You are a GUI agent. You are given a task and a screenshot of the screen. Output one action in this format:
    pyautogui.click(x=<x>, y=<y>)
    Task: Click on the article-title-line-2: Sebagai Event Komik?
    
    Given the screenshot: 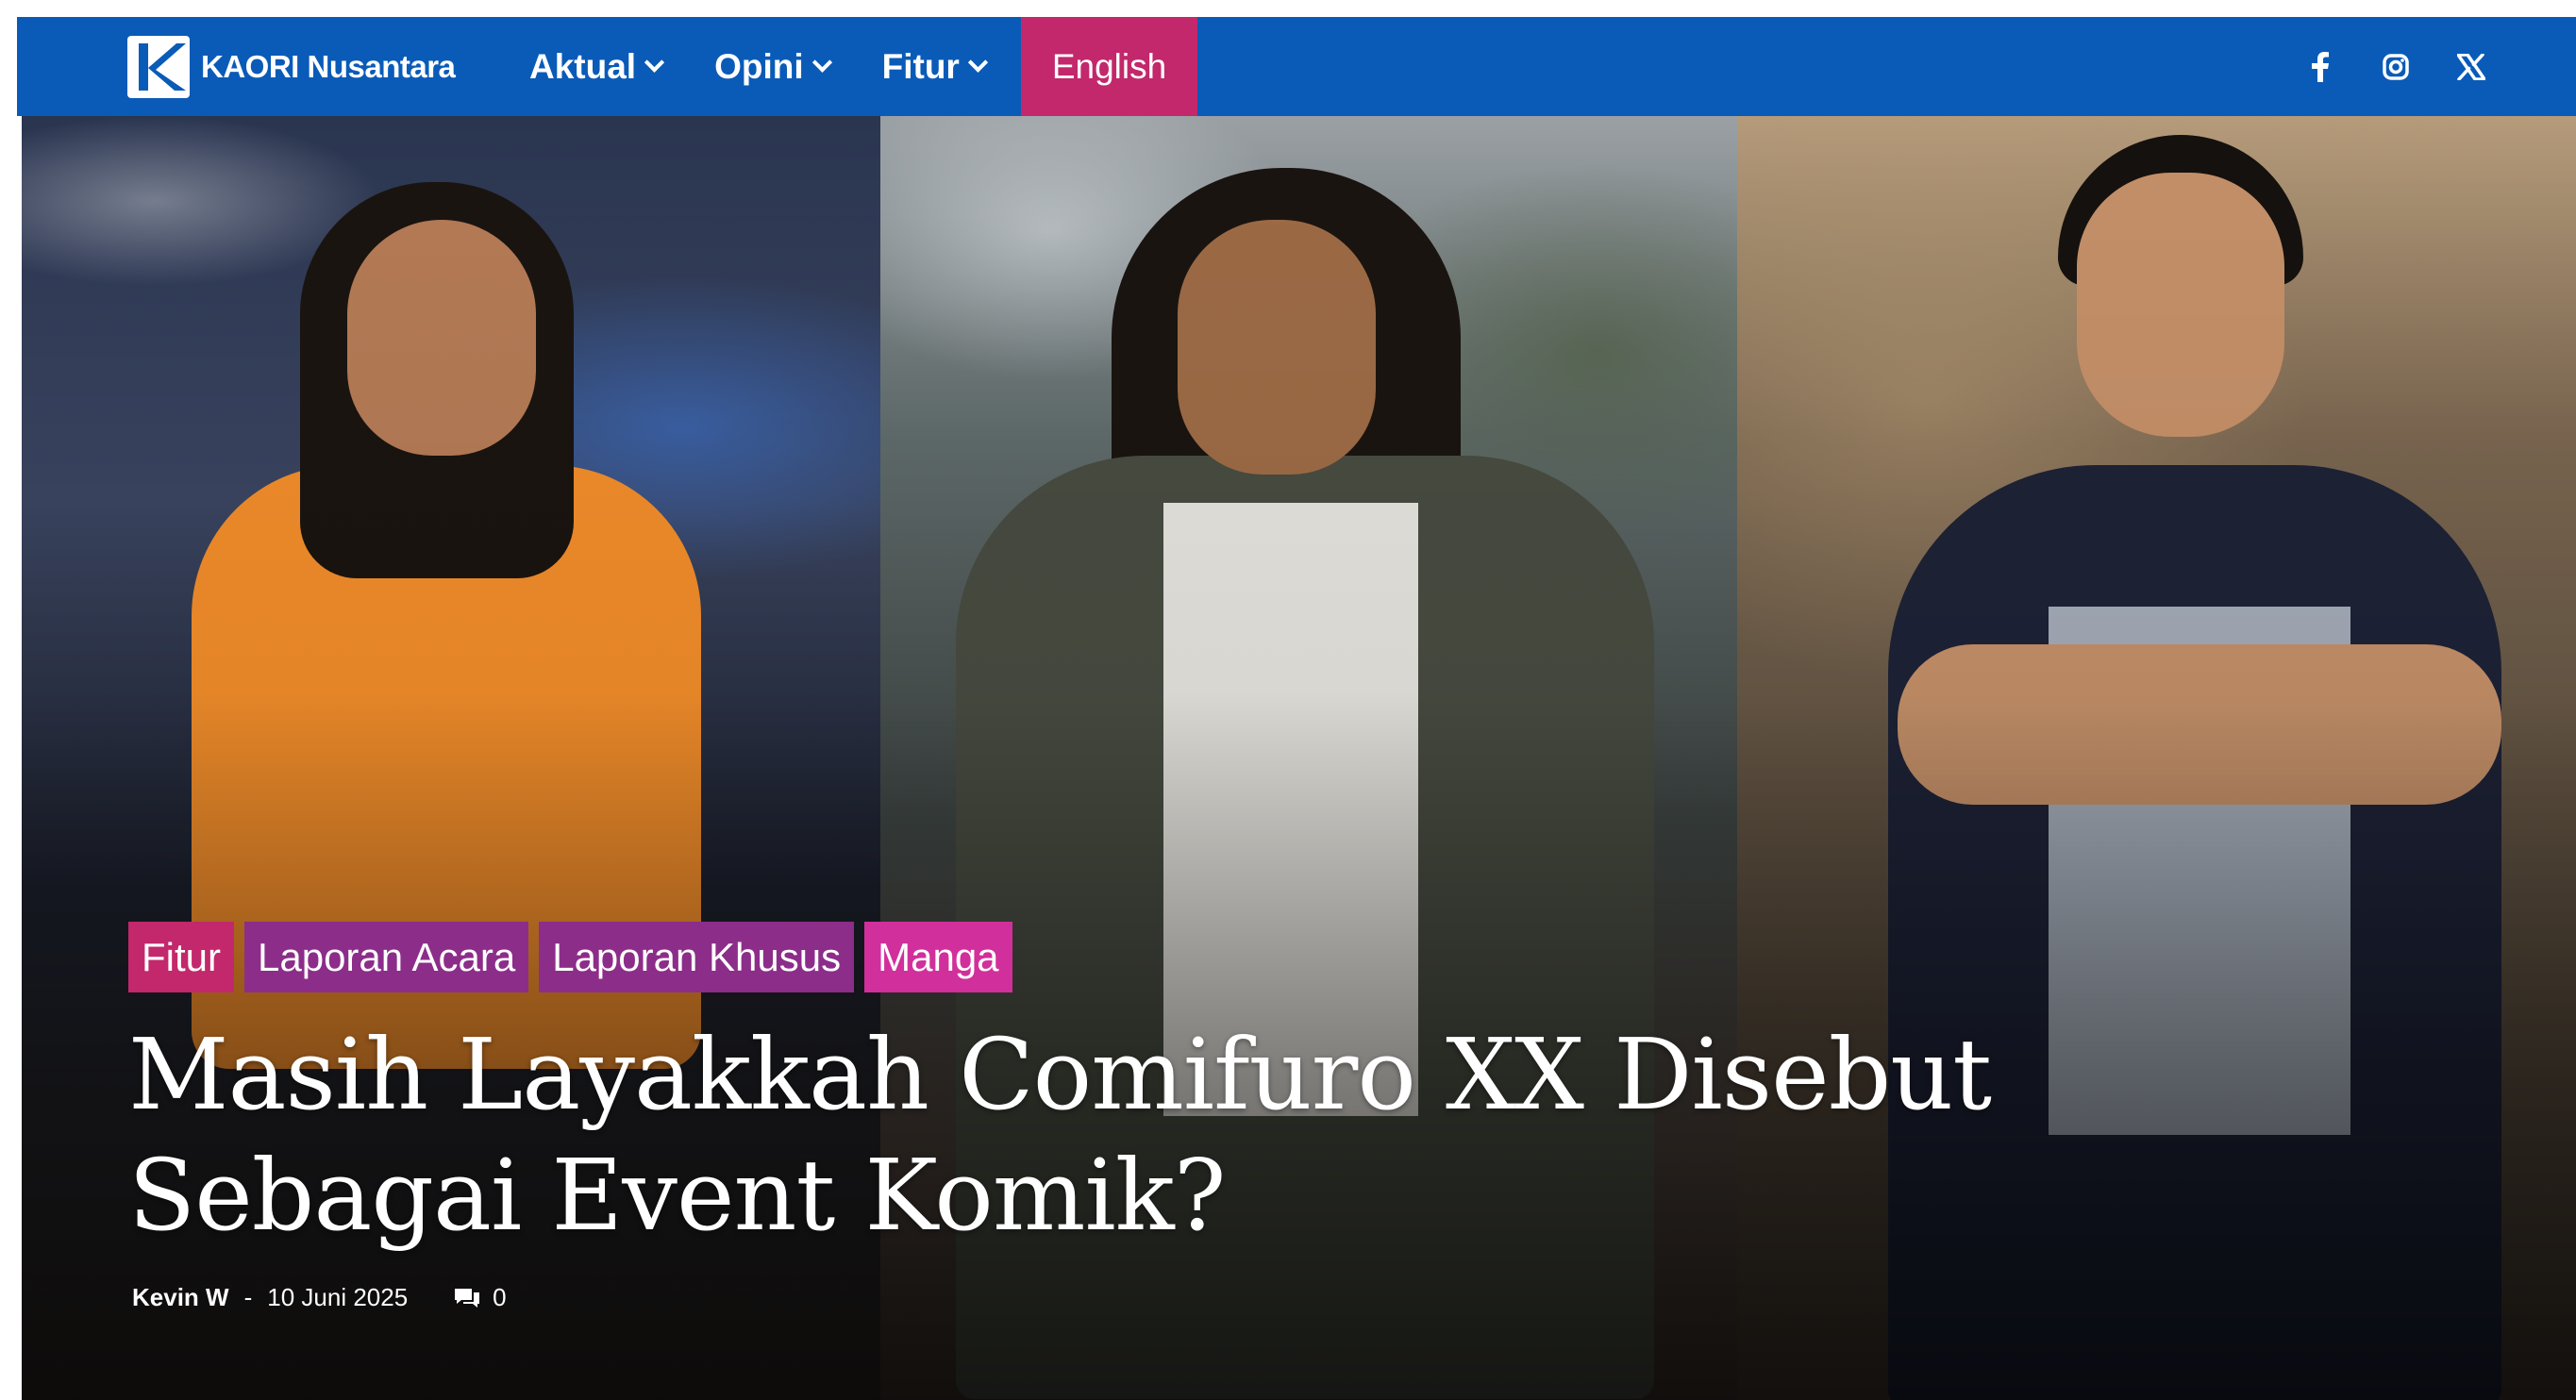 What is the action you would take?
    pyautogui.click(x=677, y=1195)
    